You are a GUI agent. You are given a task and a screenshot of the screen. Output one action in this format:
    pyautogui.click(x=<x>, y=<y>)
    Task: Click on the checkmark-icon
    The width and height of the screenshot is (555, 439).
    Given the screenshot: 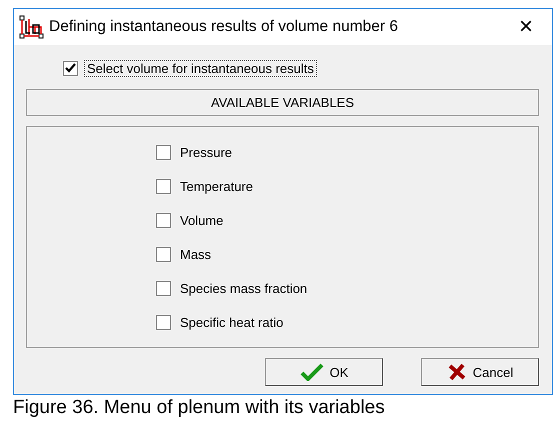 What is the action you would take?
    pyautogui.click(x=312, y=372)
    